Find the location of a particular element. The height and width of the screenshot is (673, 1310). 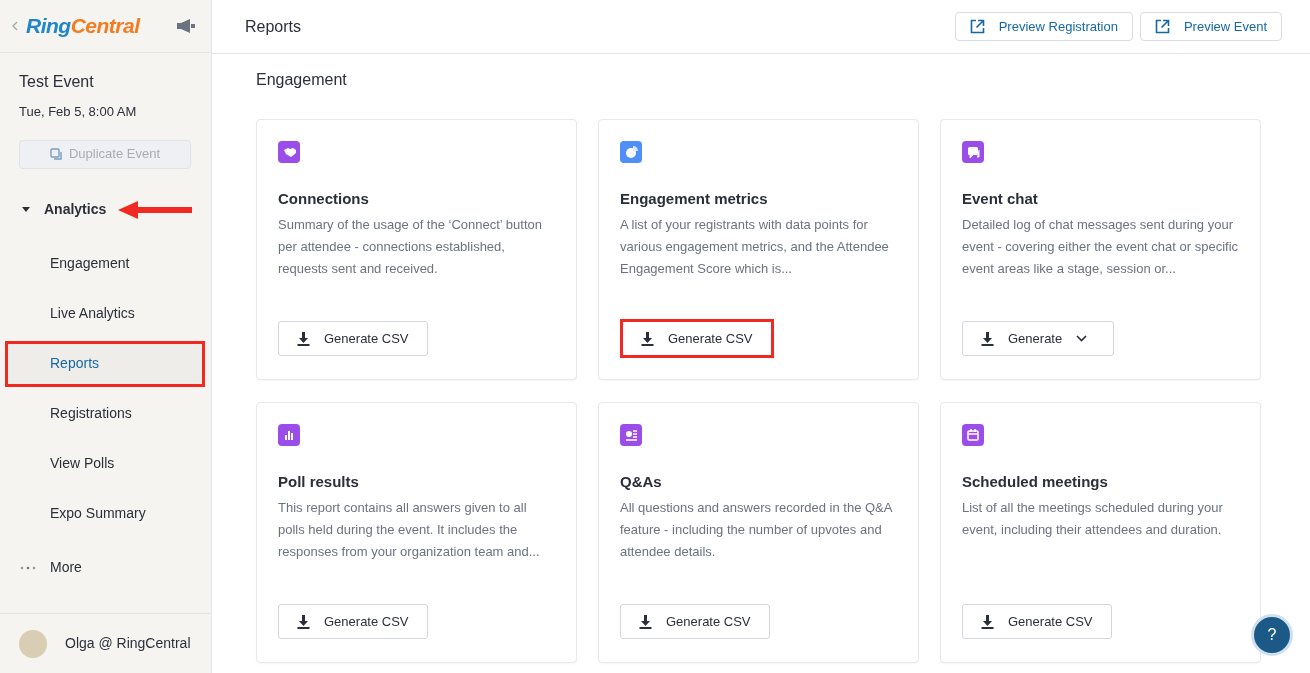

brand-logo: RingCentral is located at coordinates (83, 26).